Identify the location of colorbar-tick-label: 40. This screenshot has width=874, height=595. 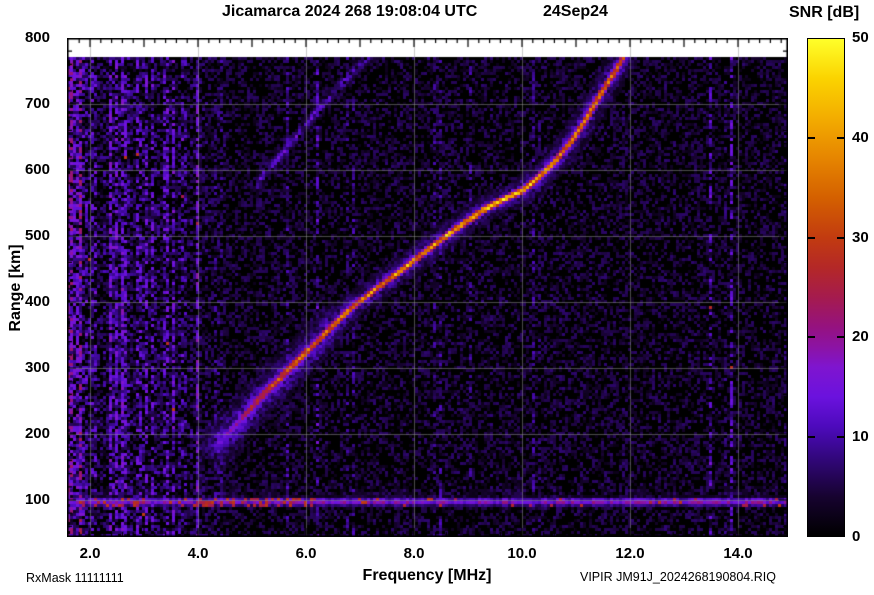
(860, 137).